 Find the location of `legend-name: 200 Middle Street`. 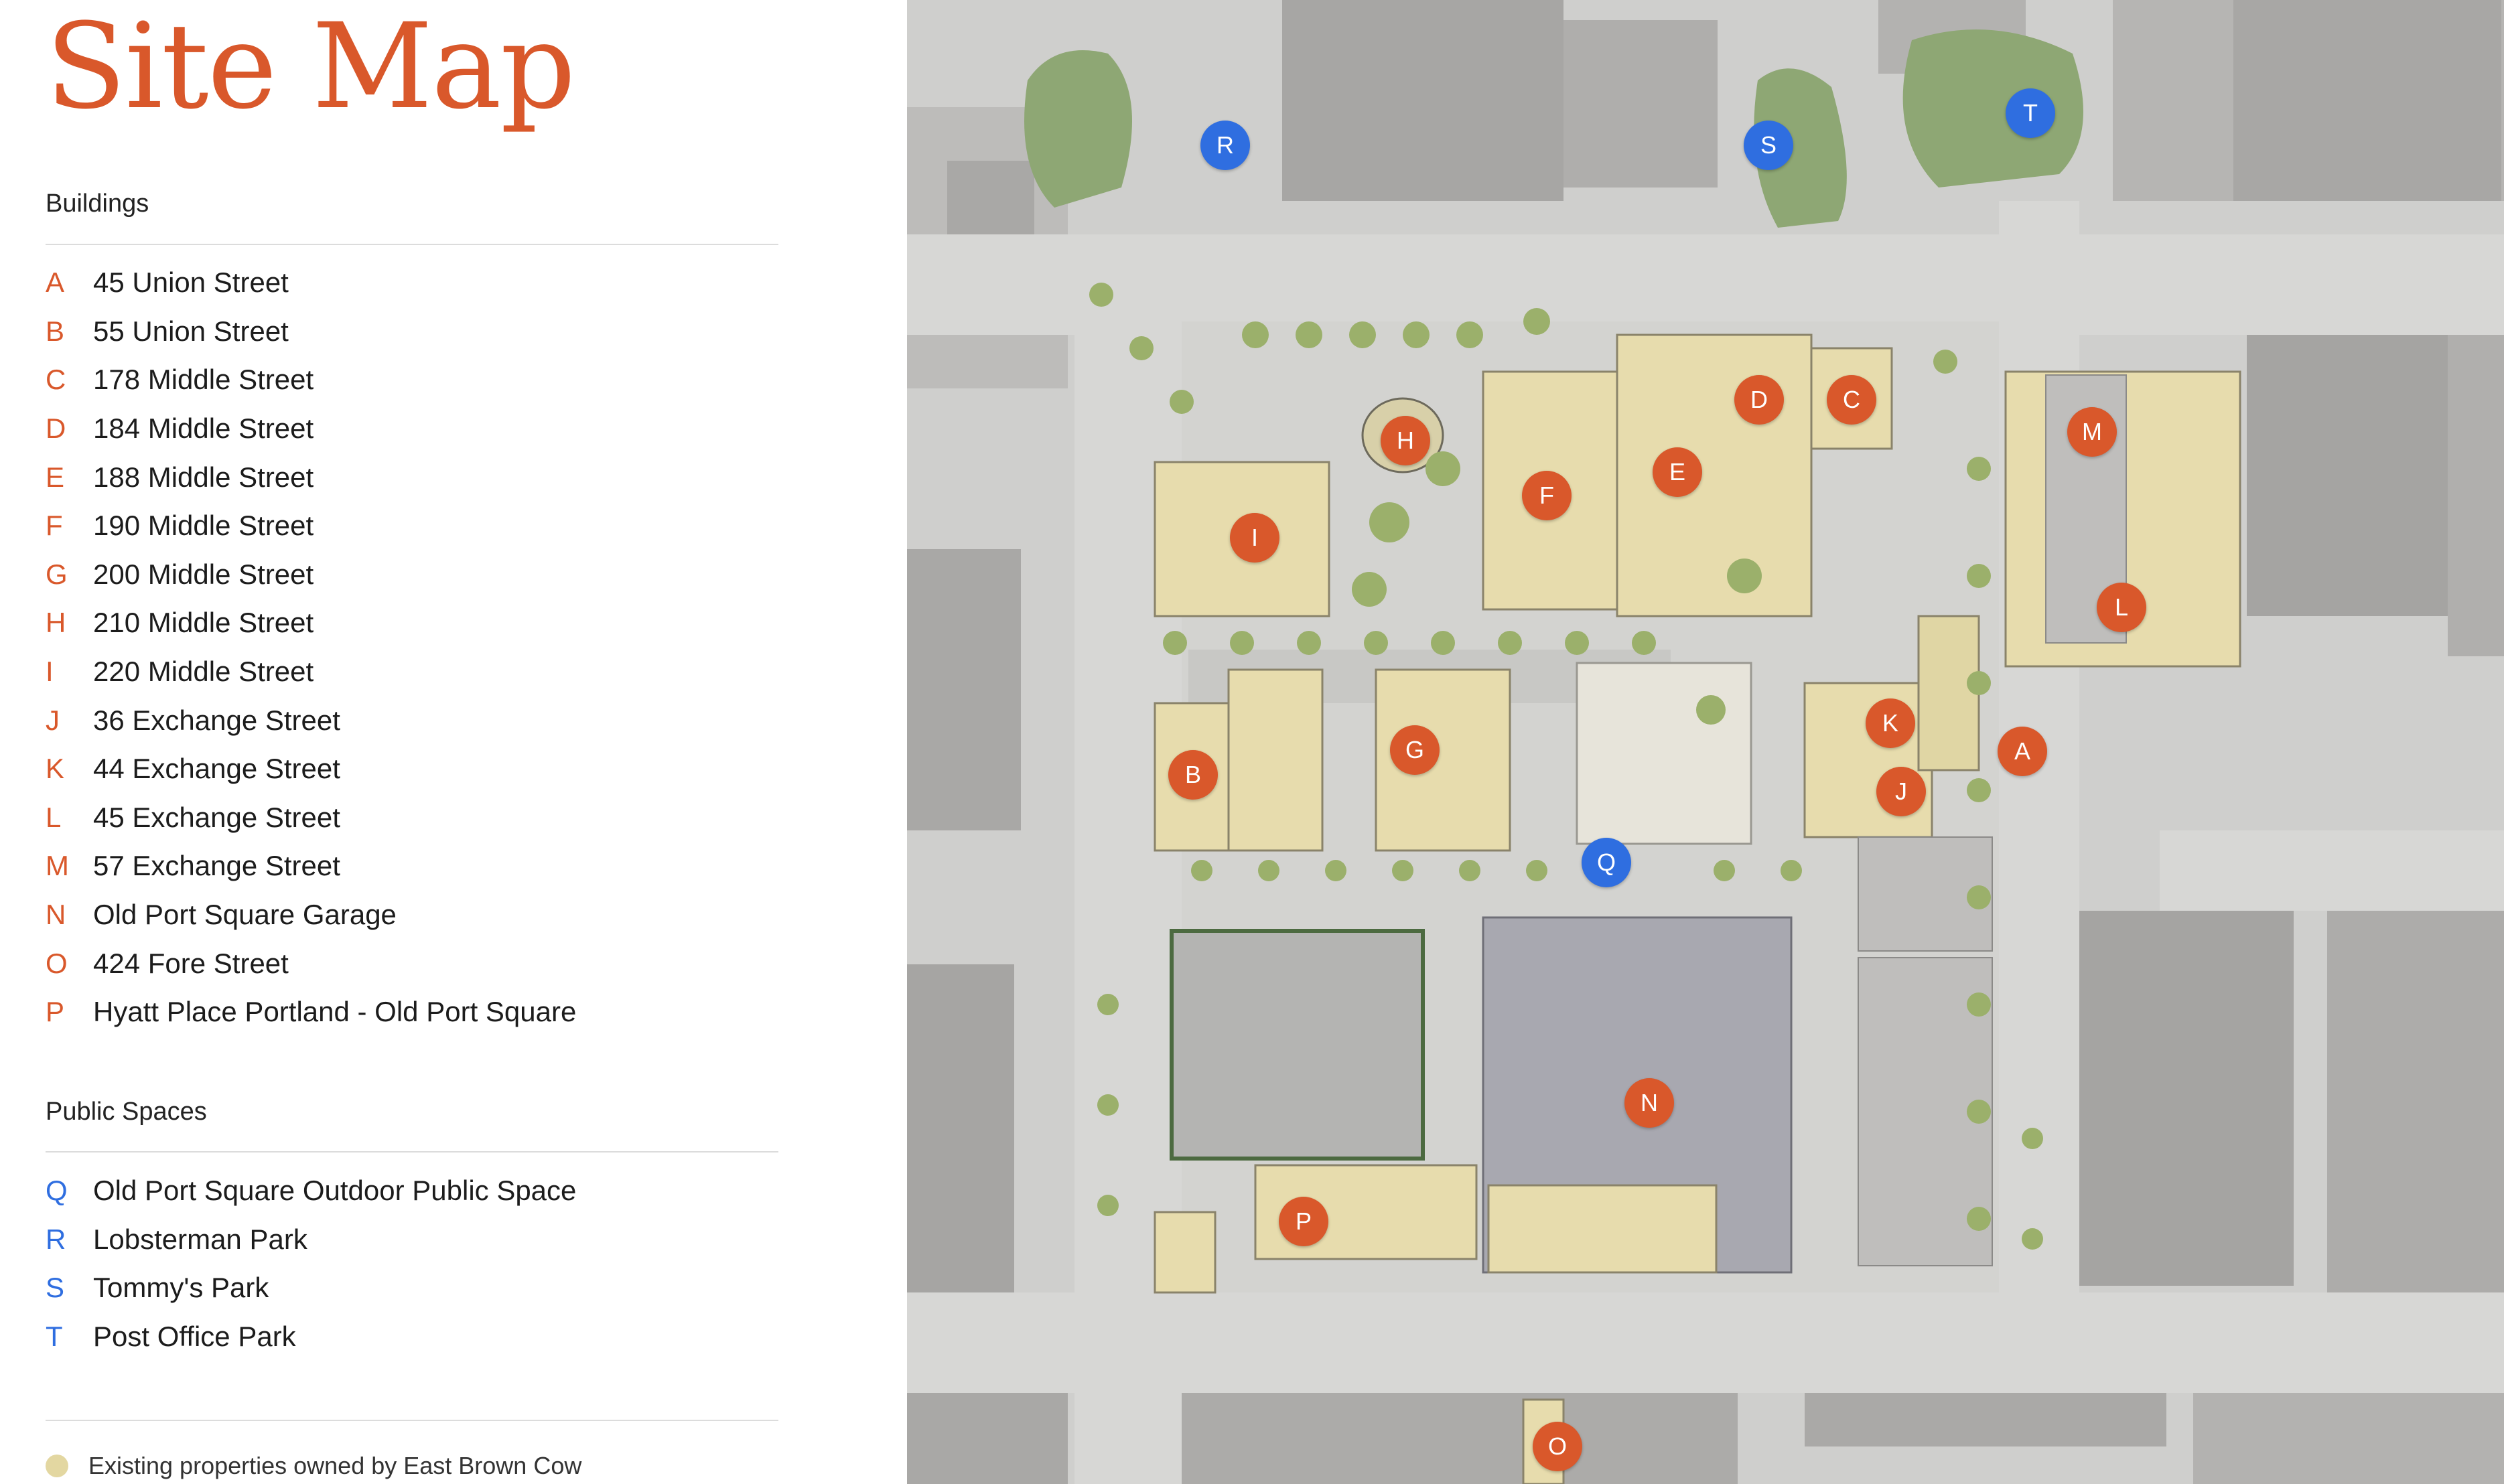

legend-name: 200 Middle Street is located at coordinates (204, 574).